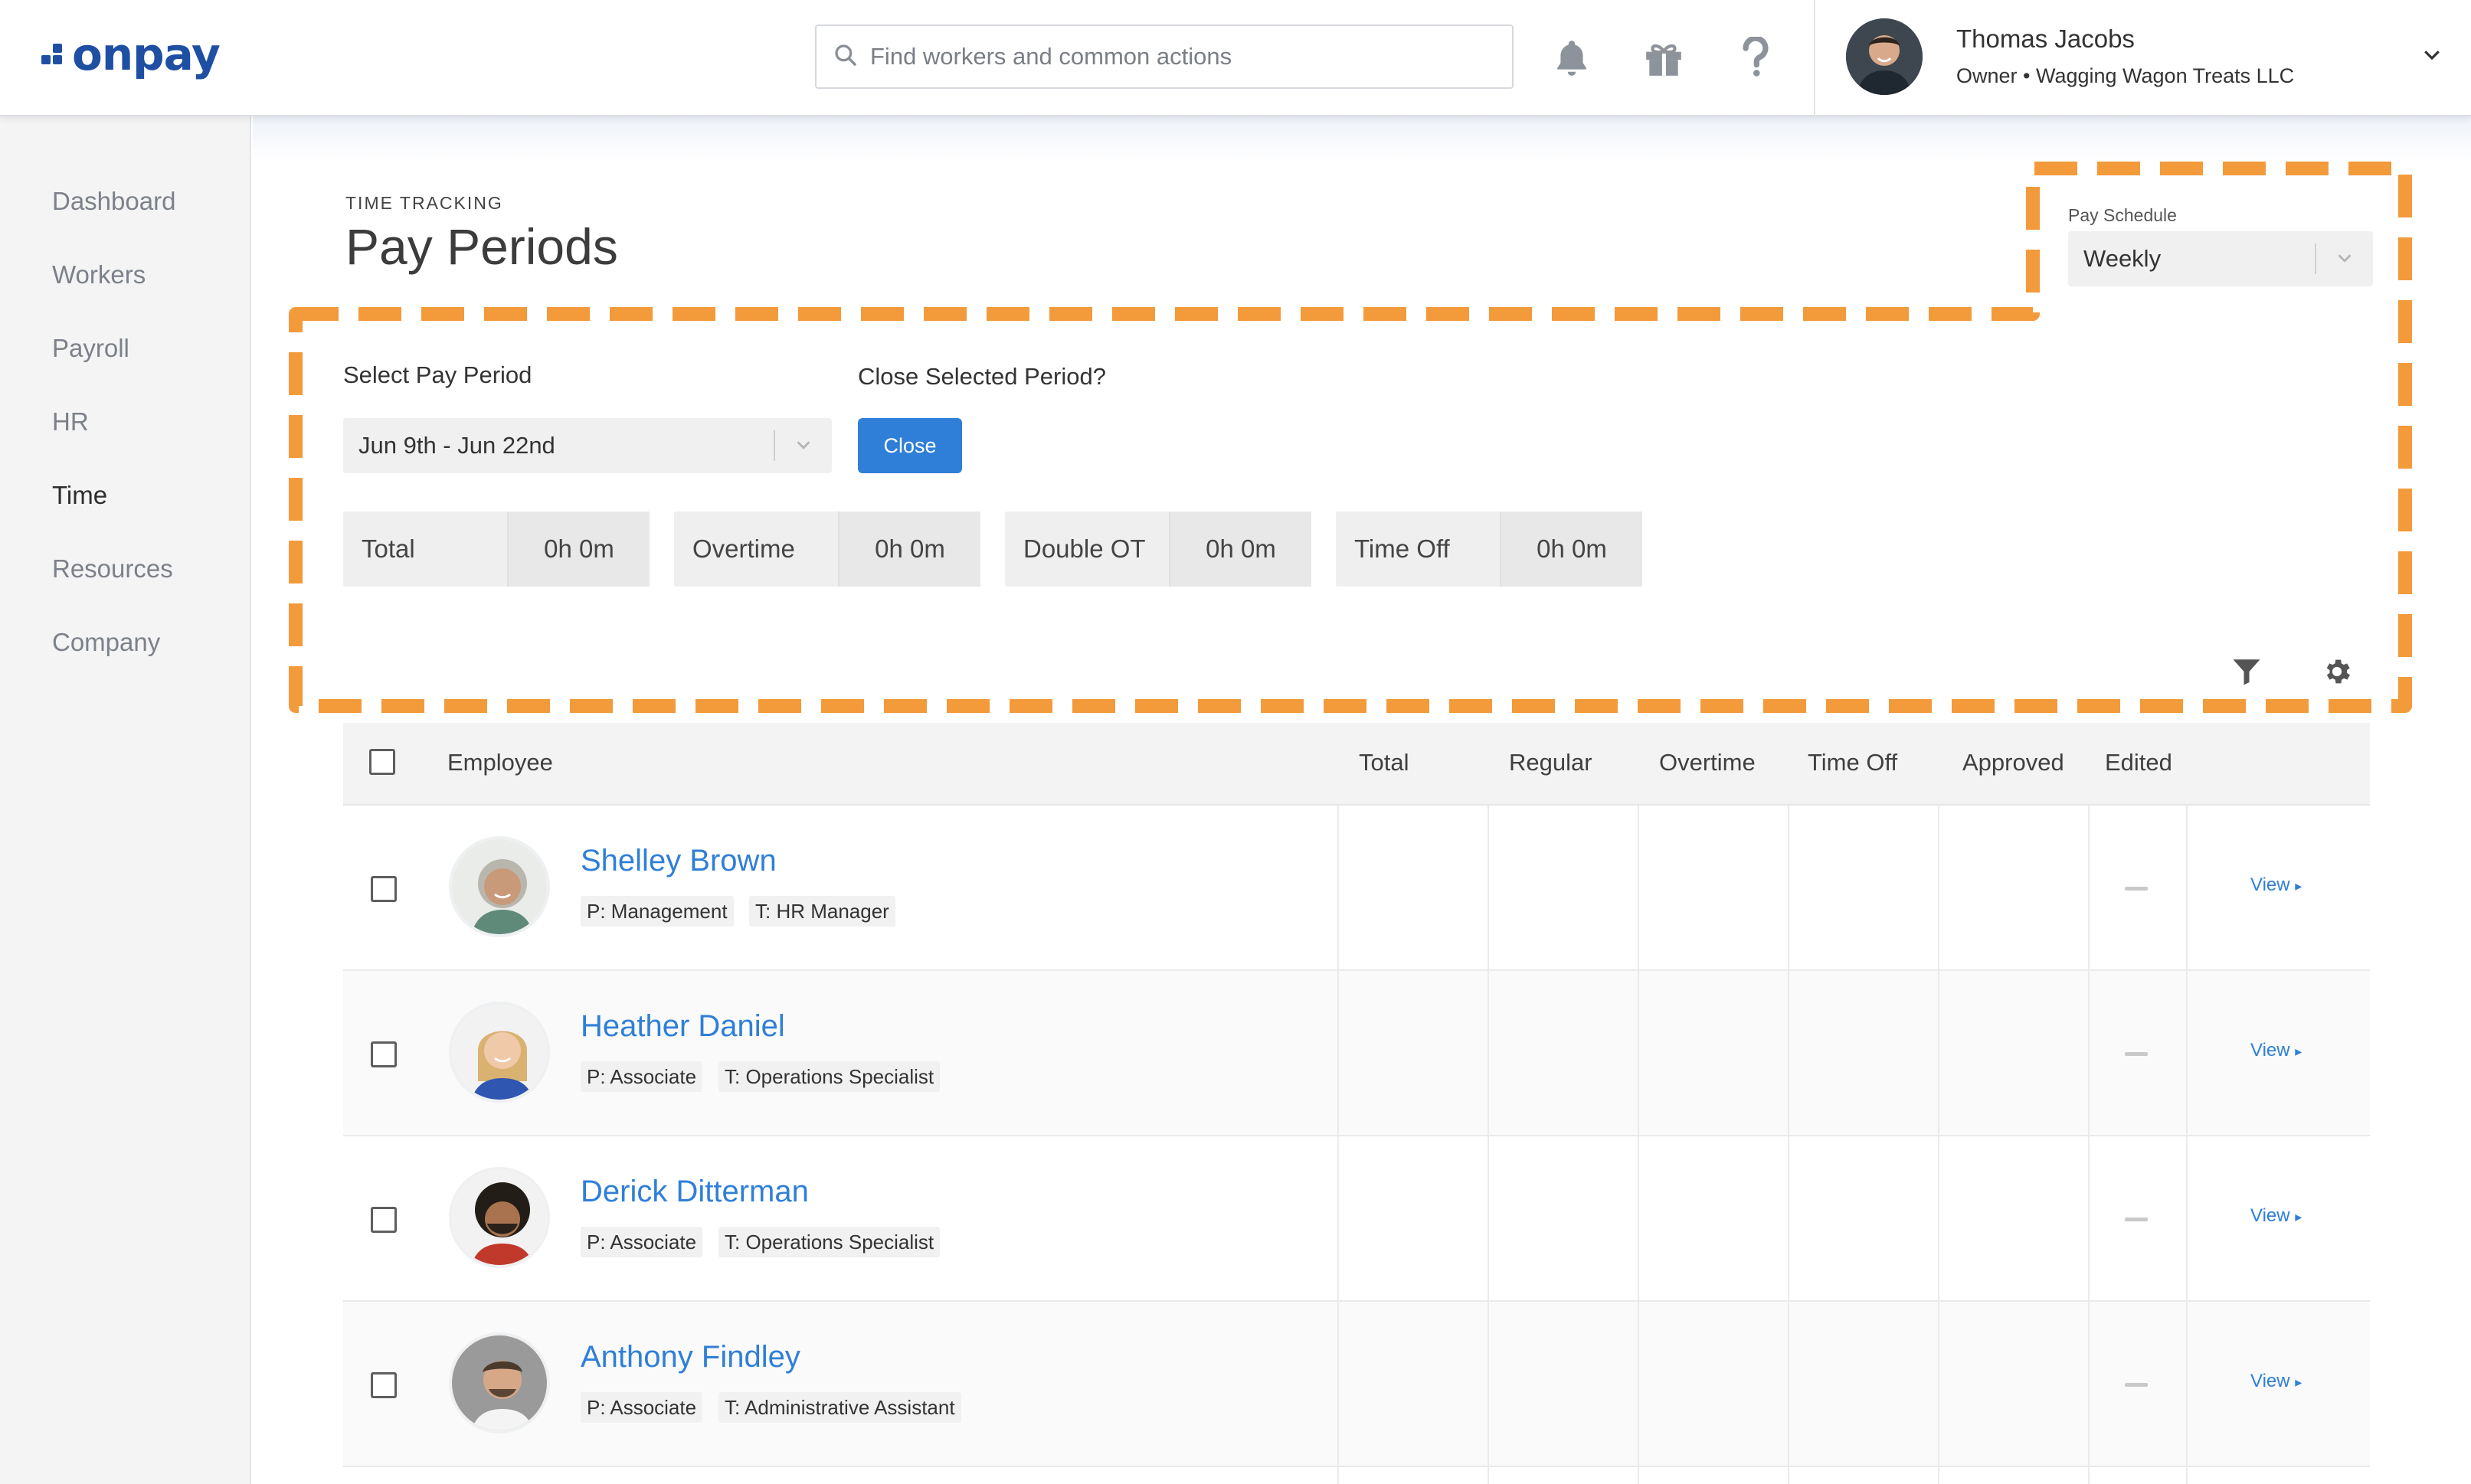 Image resolution: width=2471 pixels, height=1484 pixels. What do you see at coordinates (99, 274) in the screenshot?
I see `sidebar-item-workers: Workers` at bounding box center [99, 274].